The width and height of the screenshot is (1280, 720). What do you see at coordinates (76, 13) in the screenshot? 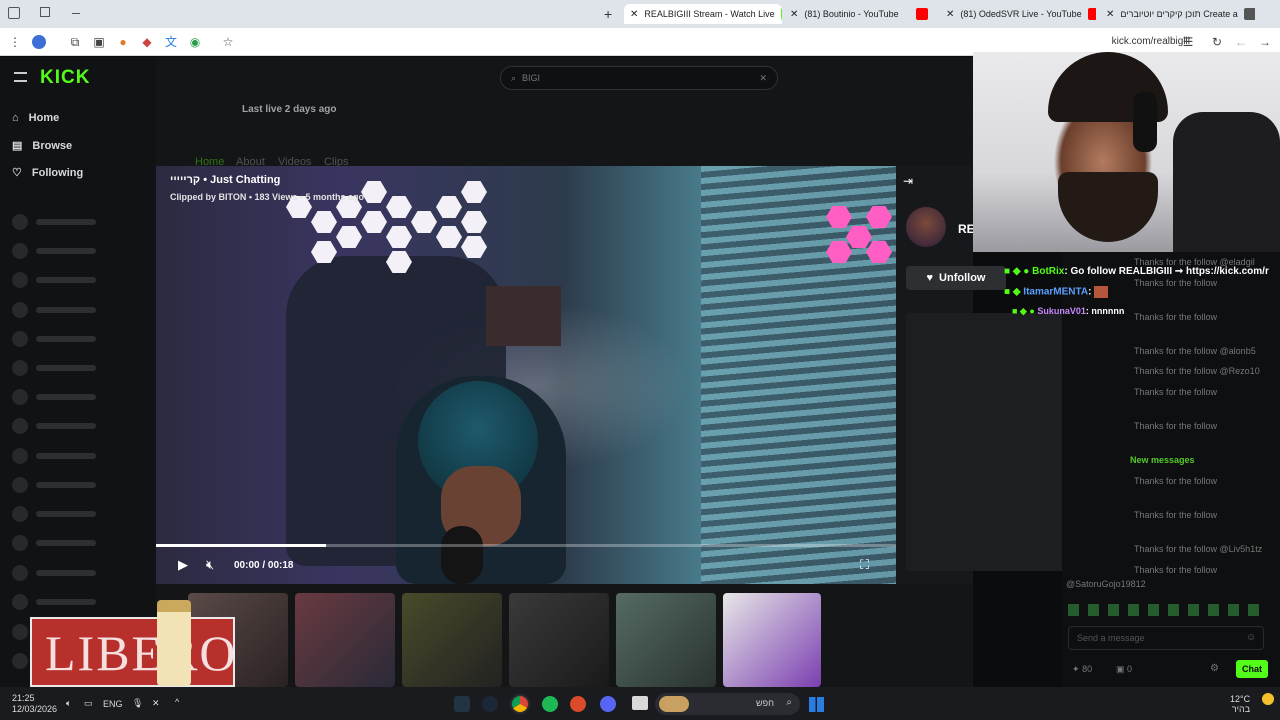
I see `minimize-icon` at bounding box center [76, 13].